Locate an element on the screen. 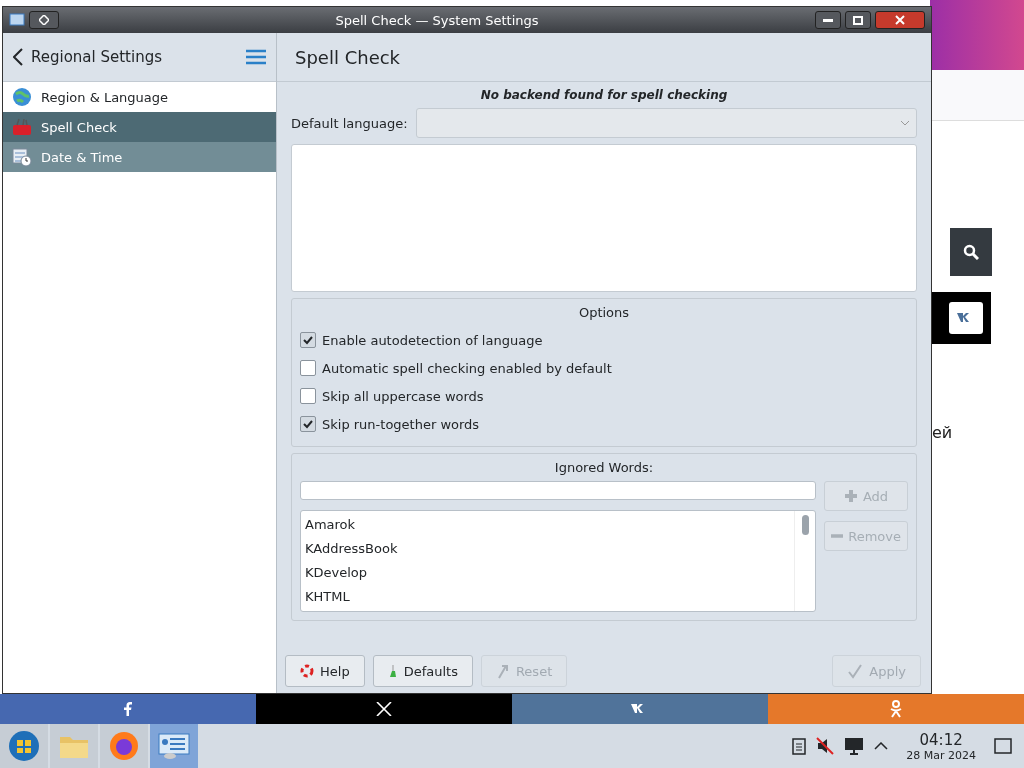  close-button is located at coordinates (900, 20).